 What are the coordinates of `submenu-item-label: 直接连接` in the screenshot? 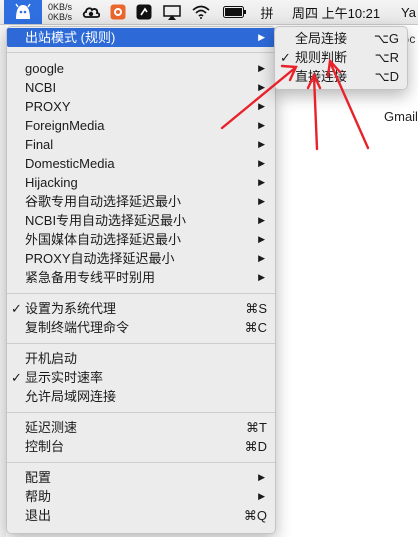 It's located at (321, 76).